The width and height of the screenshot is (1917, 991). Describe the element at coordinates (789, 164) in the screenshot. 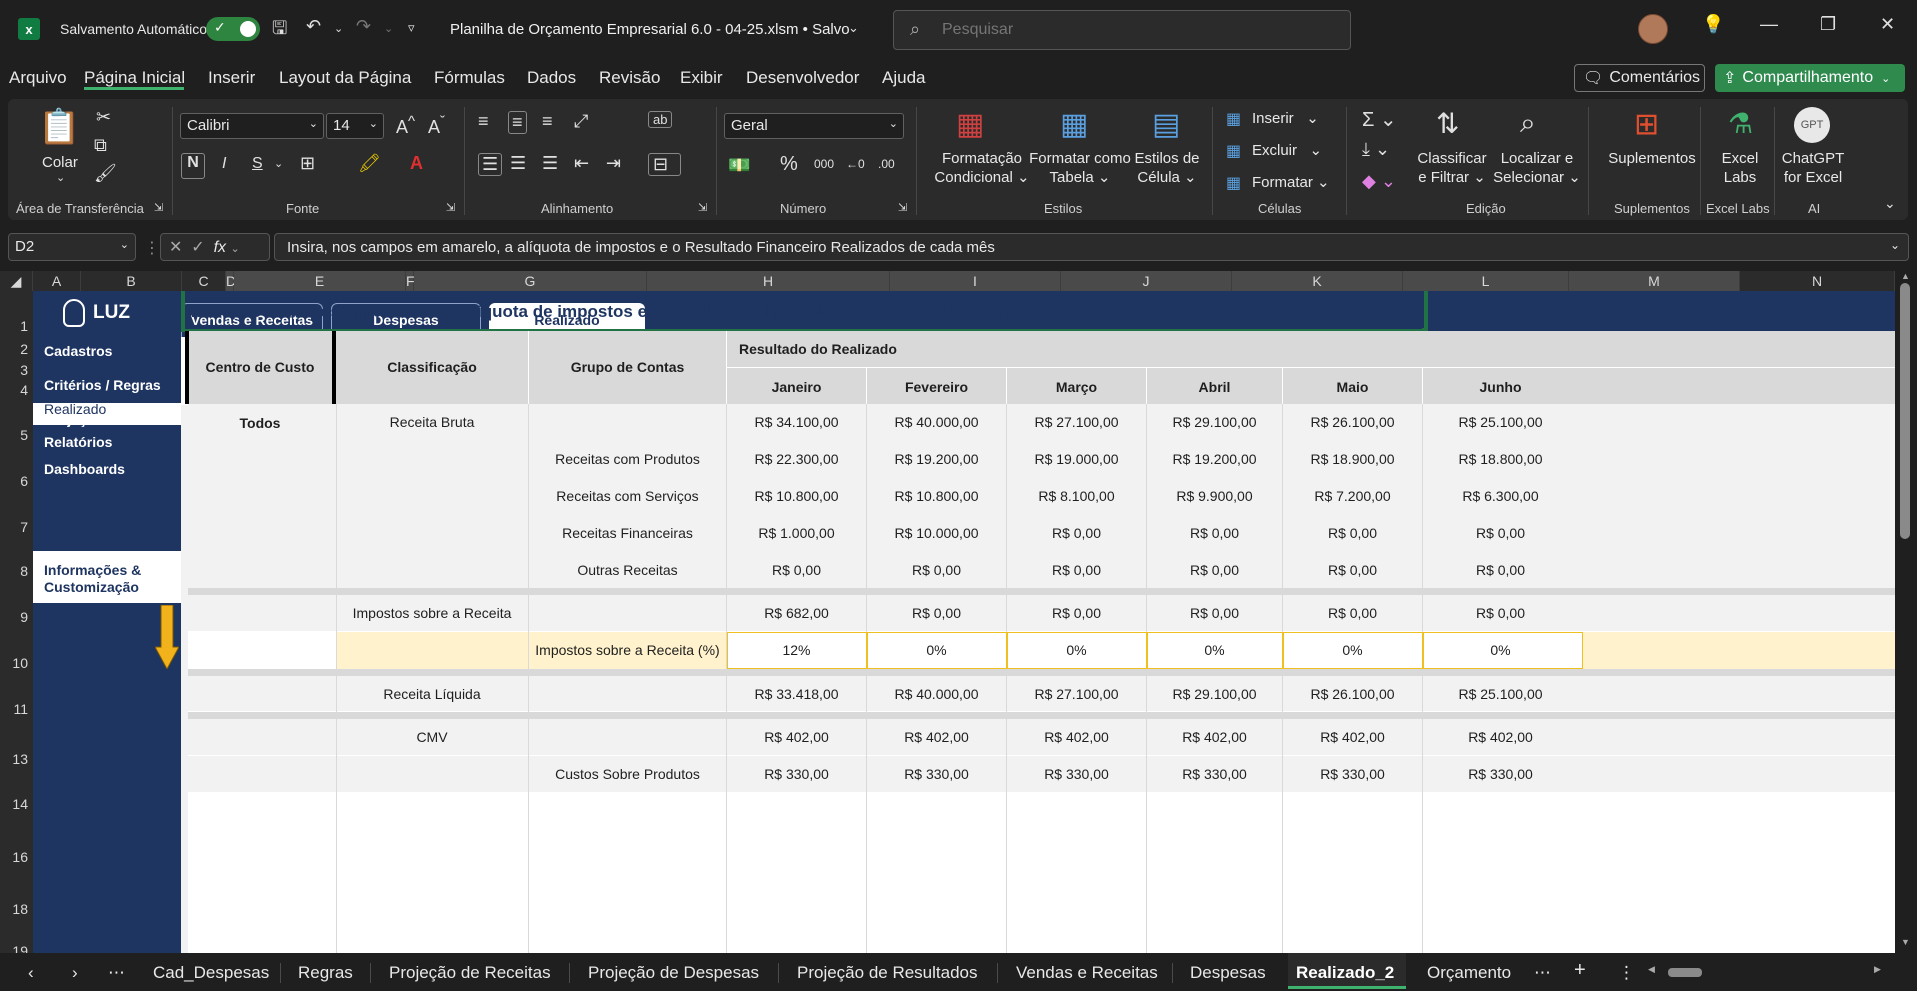

I see `percent-icon: %` at that location.